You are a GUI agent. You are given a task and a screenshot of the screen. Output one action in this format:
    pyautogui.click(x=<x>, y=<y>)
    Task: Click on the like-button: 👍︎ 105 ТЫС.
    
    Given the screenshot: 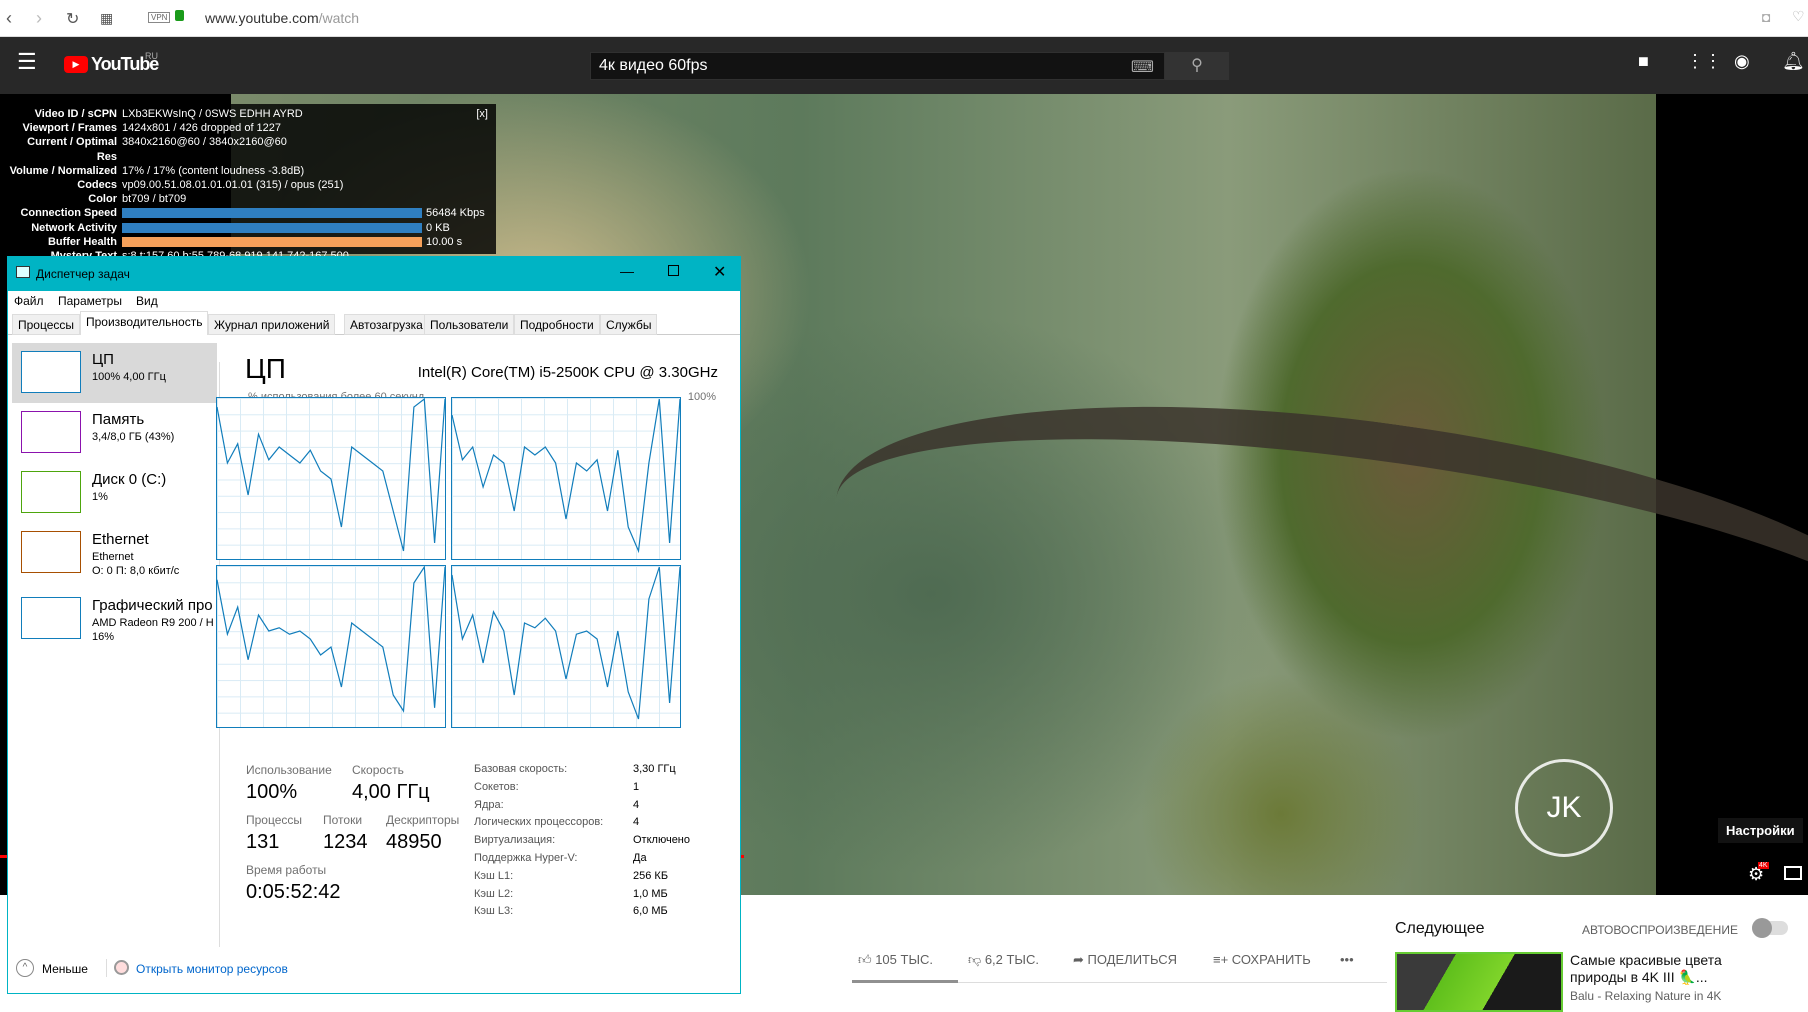 What is the action you would take?
    pyautogui.click(x=895, y=960)
    